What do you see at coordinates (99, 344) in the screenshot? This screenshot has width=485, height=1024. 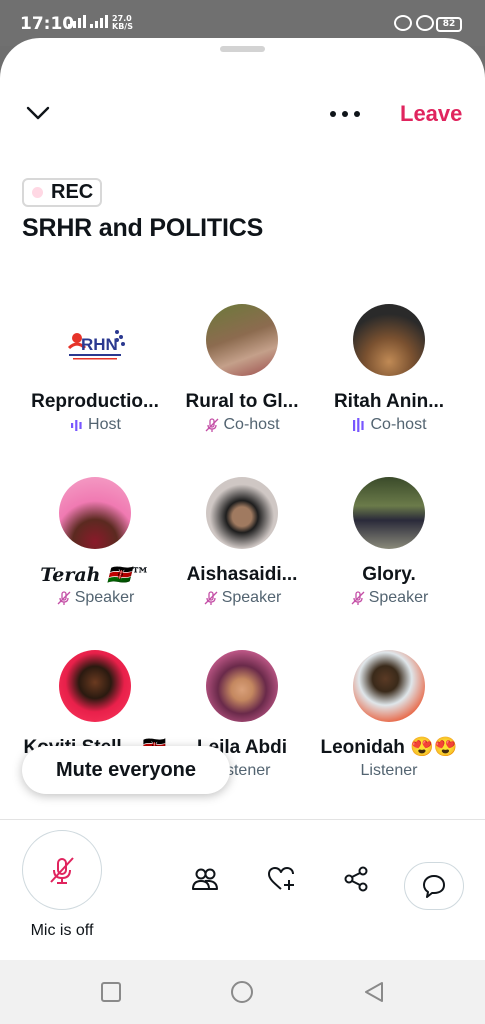 I see `svg-text: RHN` at bounding box center [99, 344].